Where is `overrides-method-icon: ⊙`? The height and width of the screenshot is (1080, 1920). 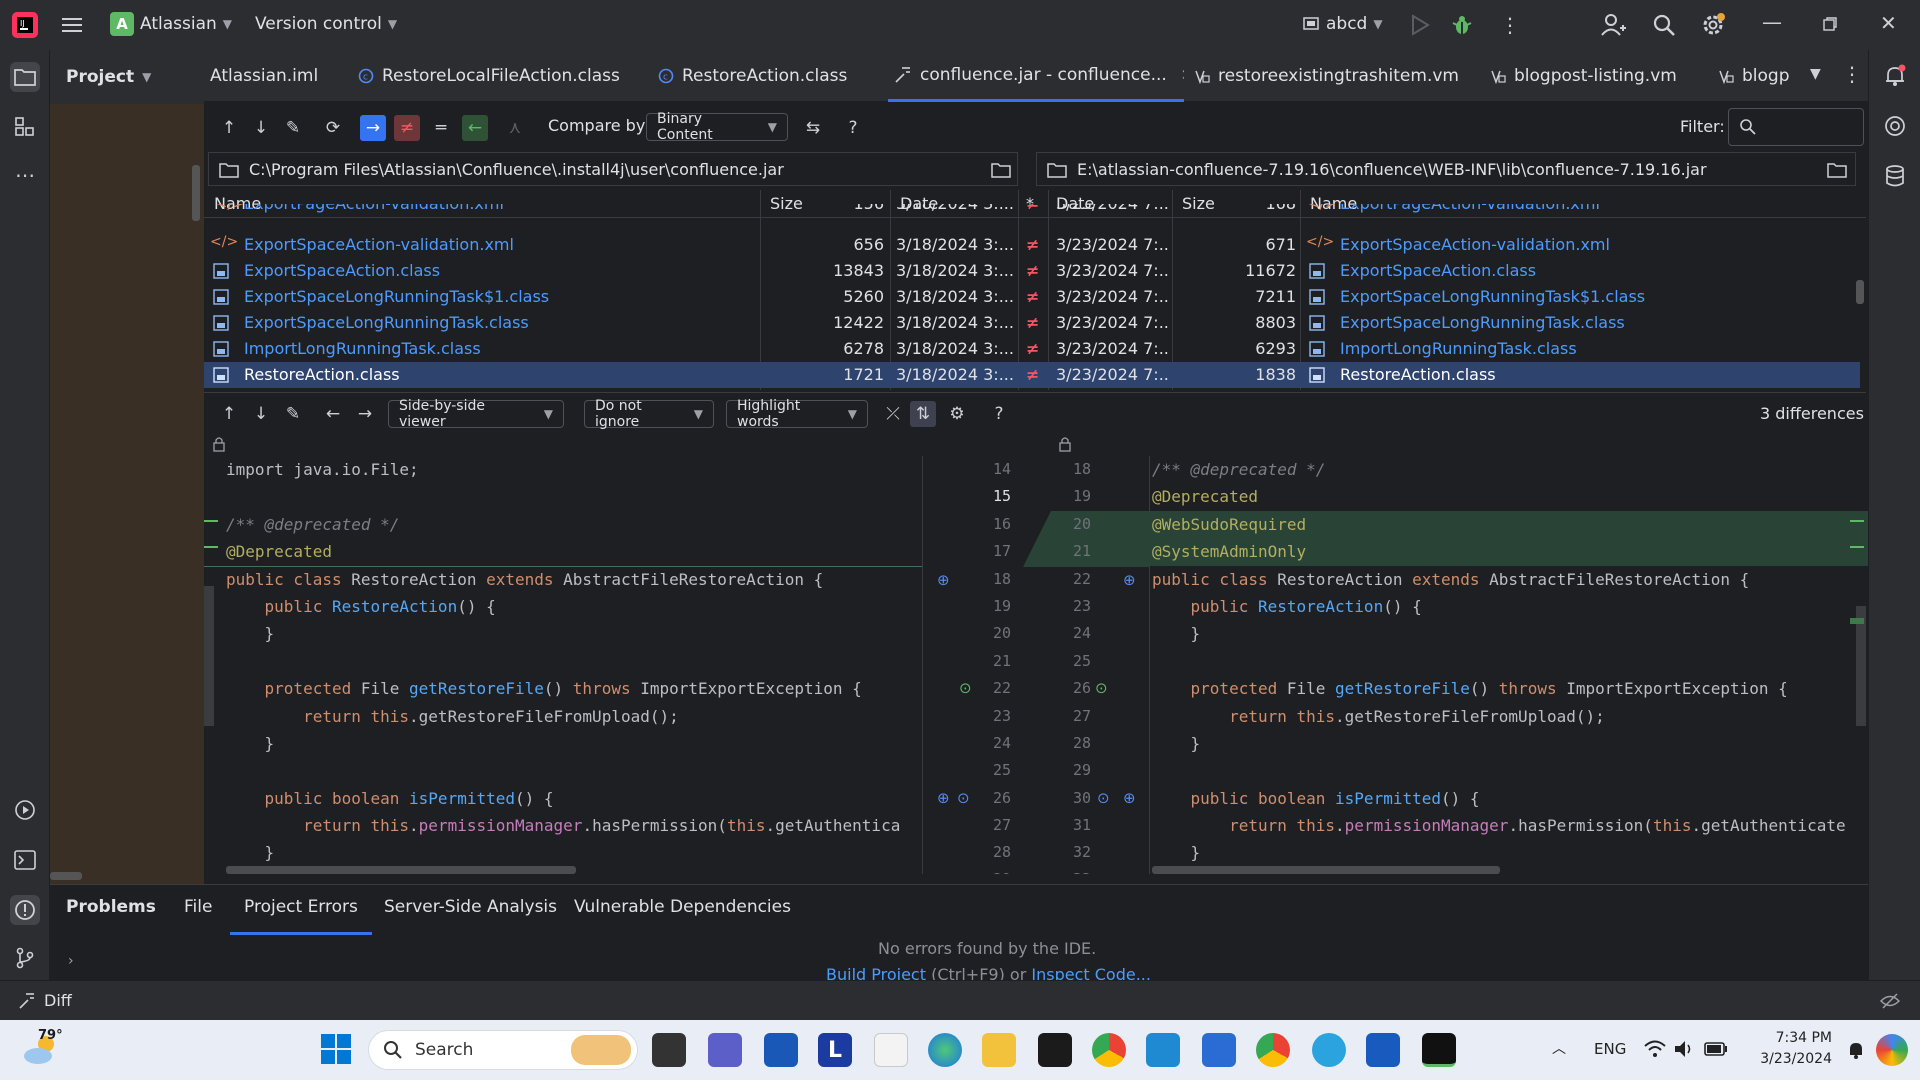 overrides-method-icon: ⊙ is located at coordinates (1101, 688).